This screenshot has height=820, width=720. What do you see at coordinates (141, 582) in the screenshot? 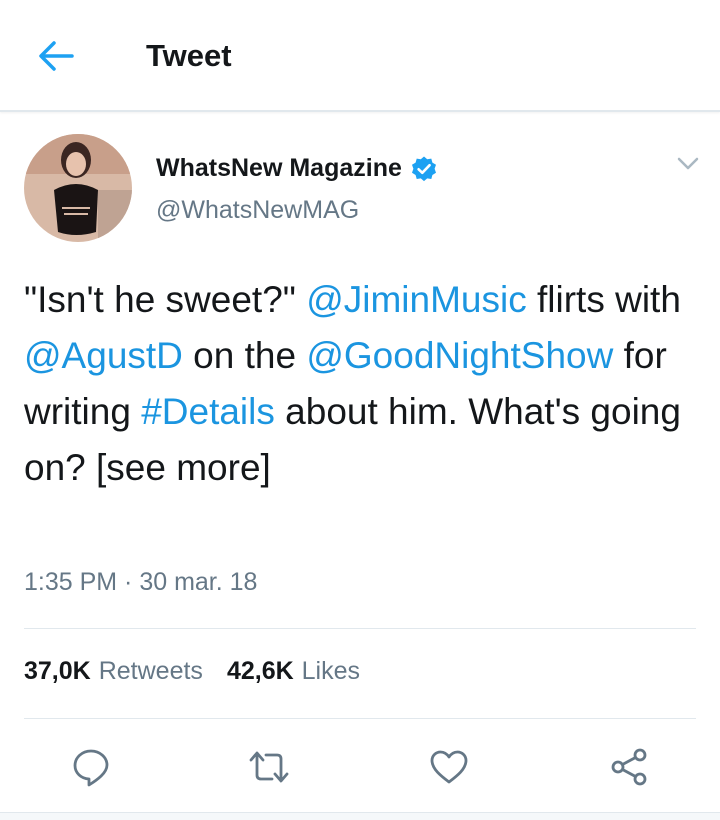
I see `tweet-timestamp: 1:35 PM · 30 mar. 18` at bounding box center [141, 582].